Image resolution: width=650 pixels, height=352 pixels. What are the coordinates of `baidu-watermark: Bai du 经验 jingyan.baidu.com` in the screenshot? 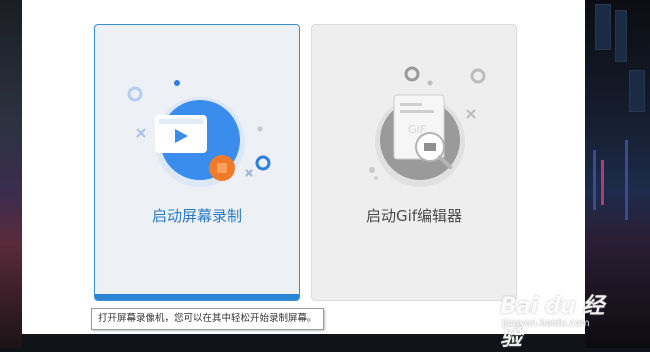 It's located at (560, 319).